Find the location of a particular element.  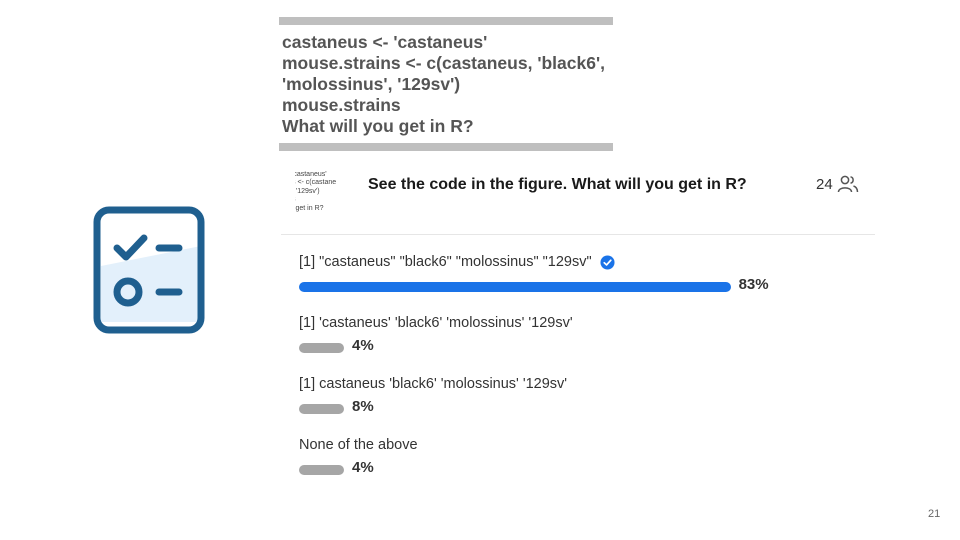

code-line: mouse.strains <- c(castaneus, 'black6', is located at coordinates (443, 63).